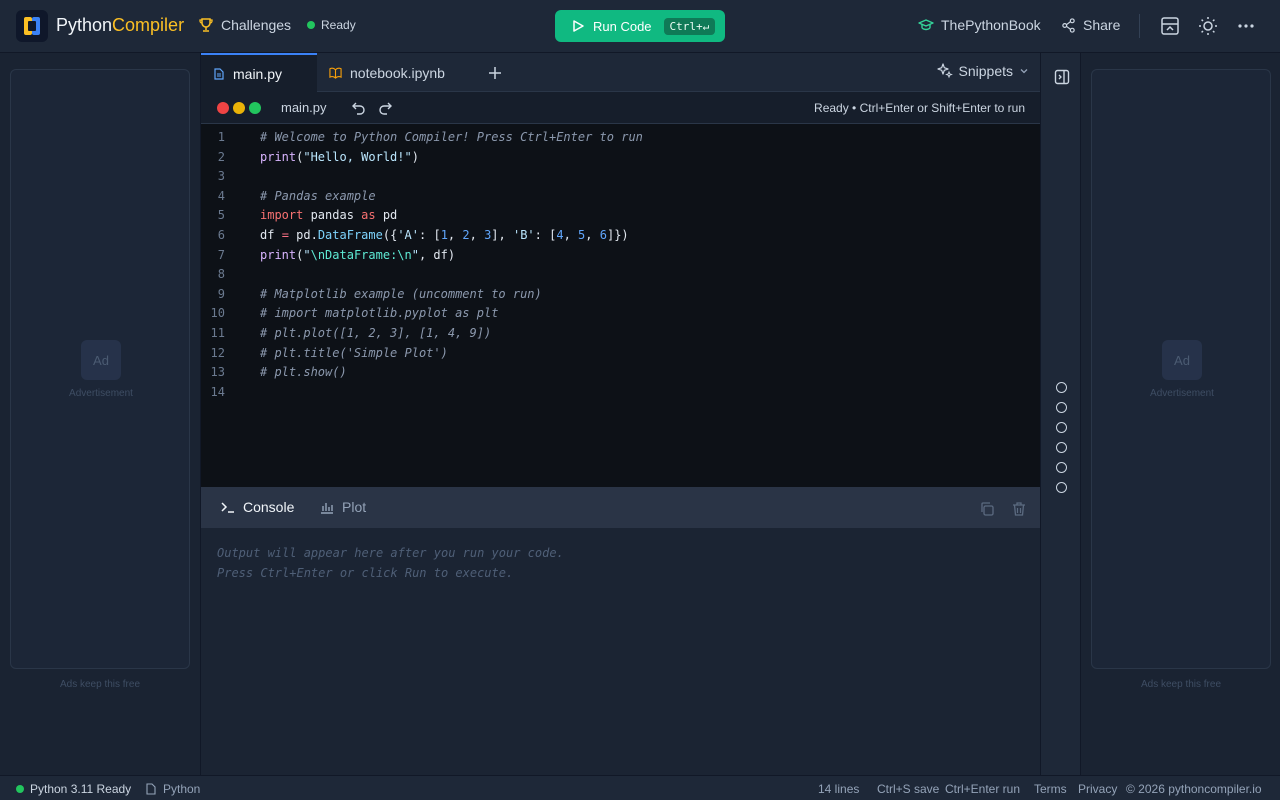 The height and width of the screenshot is (800, 1280). I want to click on python-logo-icon, so click(32, 26).